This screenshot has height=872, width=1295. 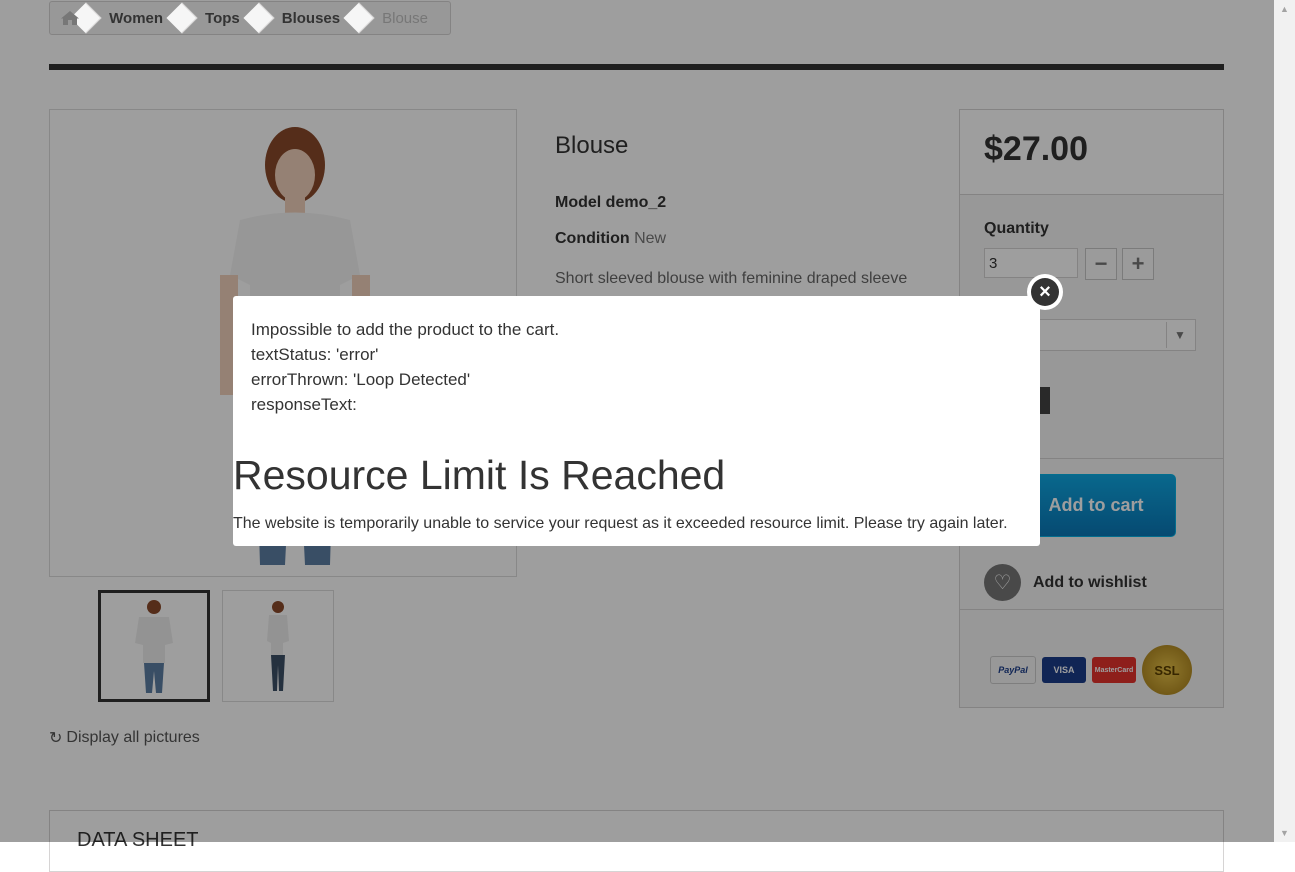 I want to click on close-icon: ×, so click(x=1045, y=292).